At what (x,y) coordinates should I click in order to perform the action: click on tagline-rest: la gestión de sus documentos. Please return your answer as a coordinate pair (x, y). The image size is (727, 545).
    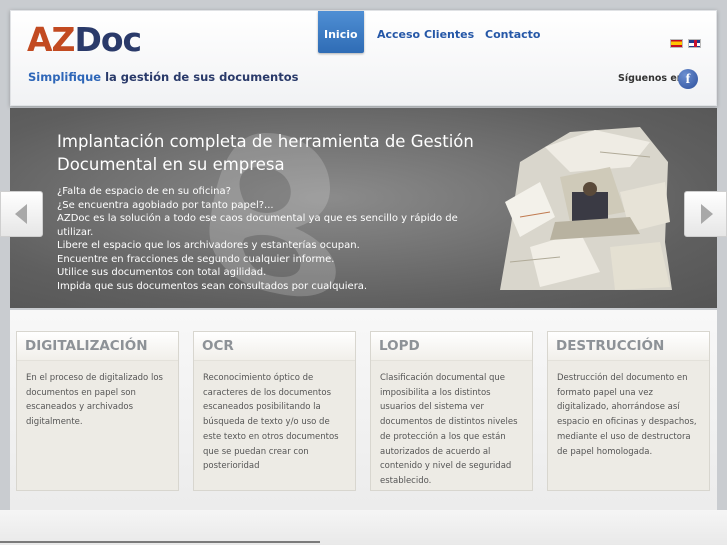
    Looking at the image, I should click on (200, 77).